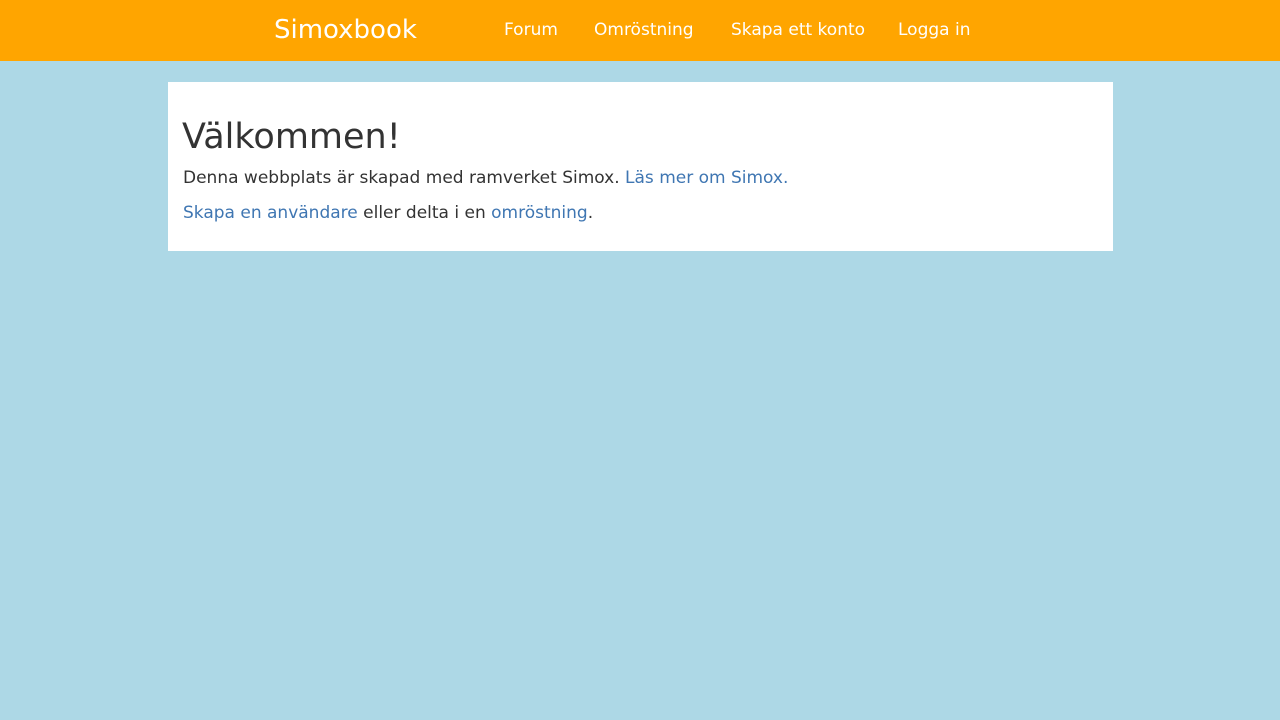 The height and width of the screenshot is (720, 1280). What do you see at coordinates (539, 213) in the screenshot?
I see `vote-link: omröstning` at bounding box center [539, 213].